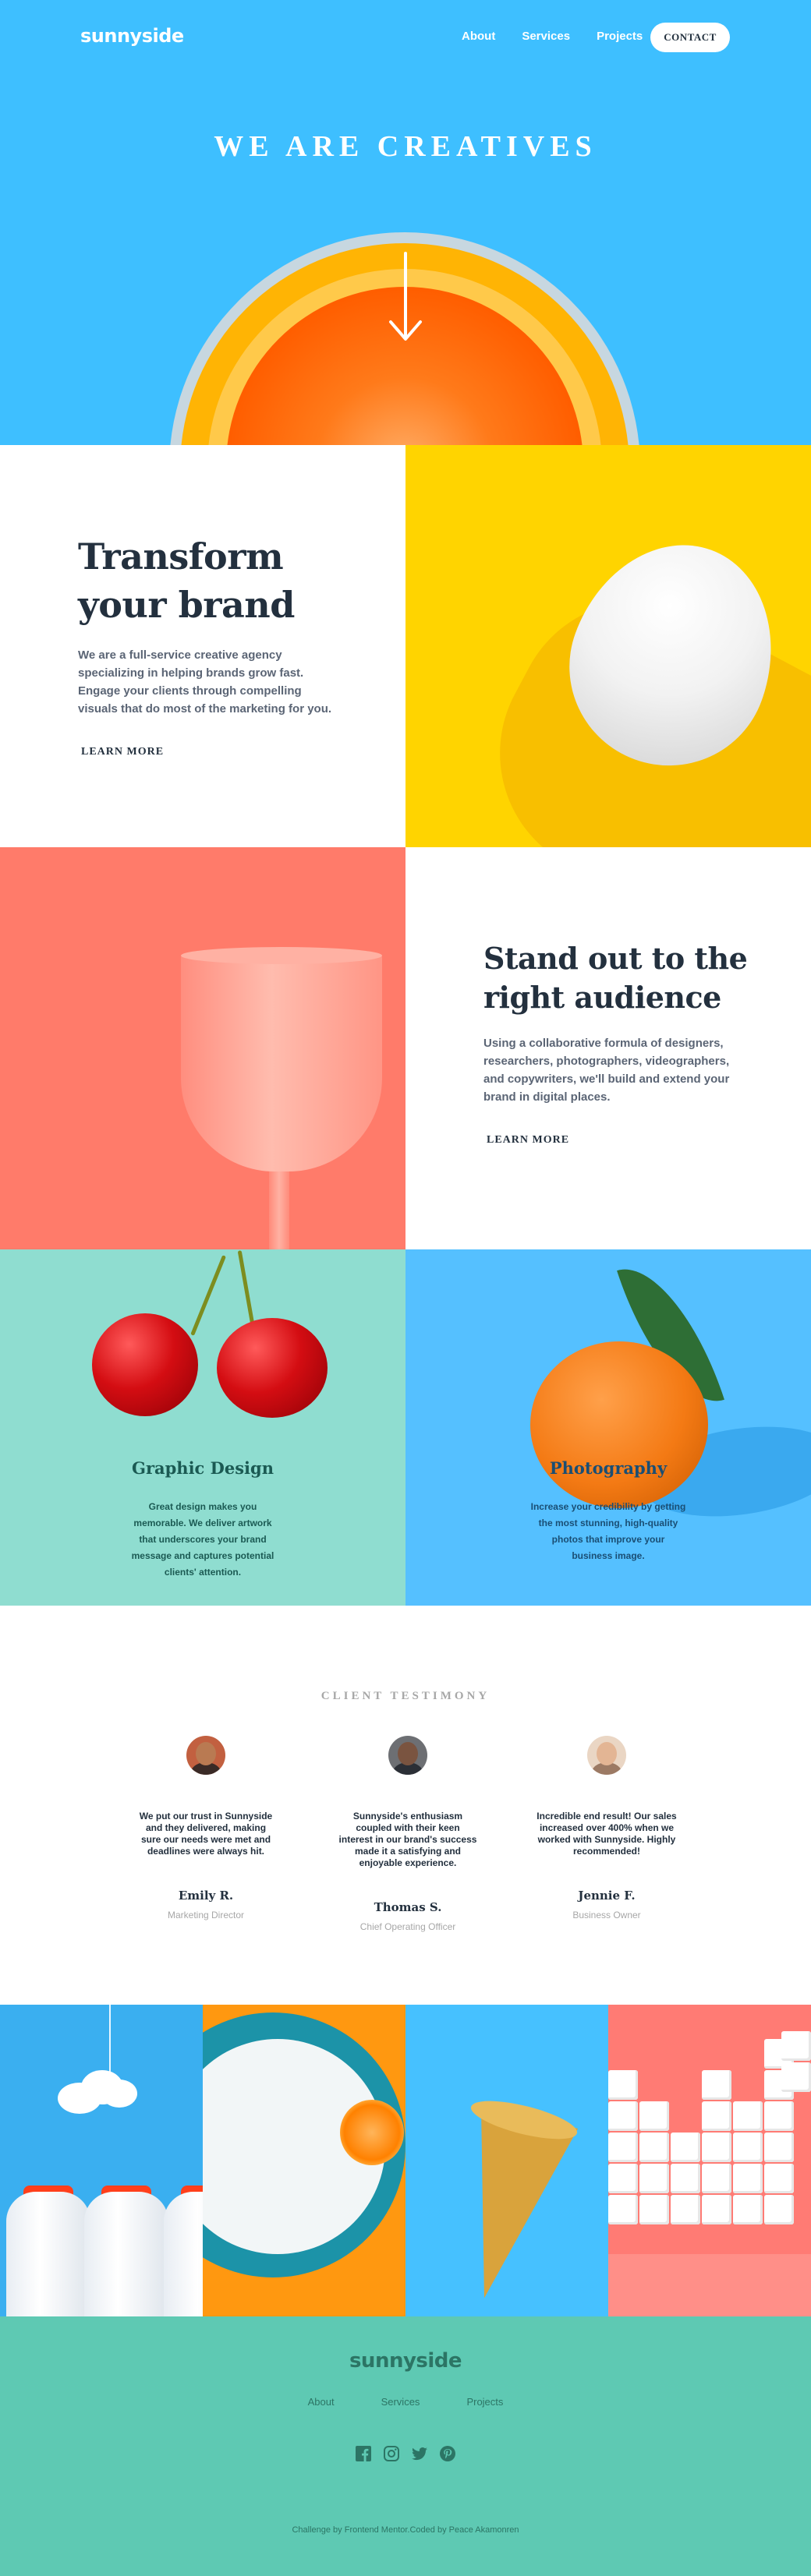 This screenshot has width=811, height=2576. I want to click on testimonials-title: CLIENT TESTIMONY, so click(405, 1696).